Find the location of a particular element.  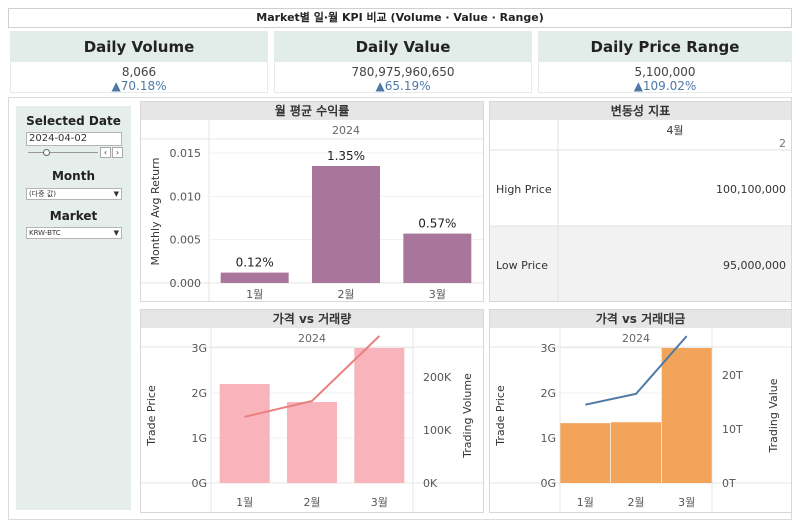

row-label-low-price: Low Price is located at coordinates (522, 265).